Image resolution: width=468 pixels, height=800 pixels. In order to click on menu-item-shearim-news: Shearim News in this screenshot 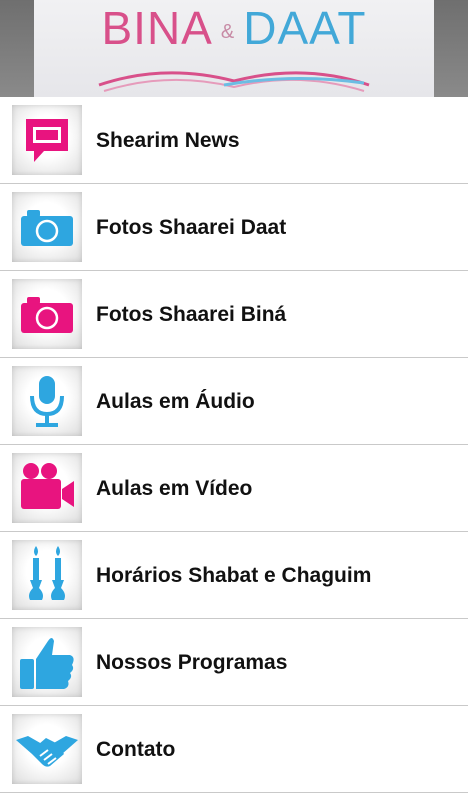, I will do `click(234, 140)`.